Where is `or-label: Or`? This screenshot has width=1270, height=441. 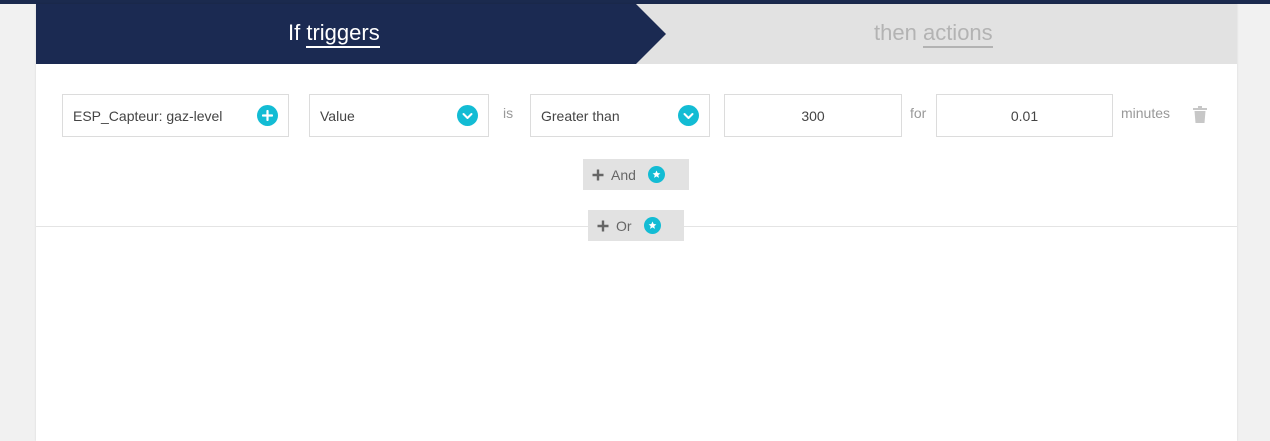
or-label: Or is located at coordinates (624, 225).